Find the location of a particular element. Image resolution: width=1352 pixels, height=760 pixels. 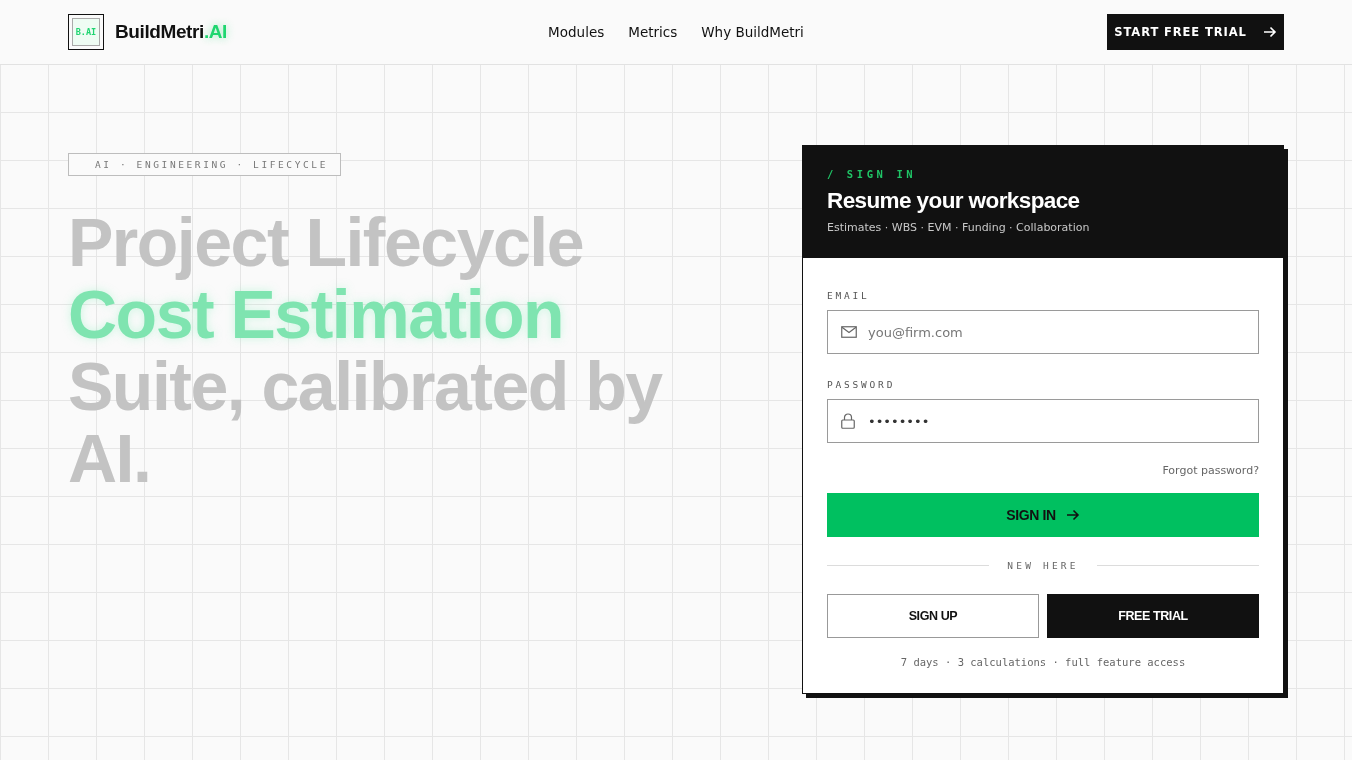

divider-label: NEW HERE is located at coordinates (1043, 565).